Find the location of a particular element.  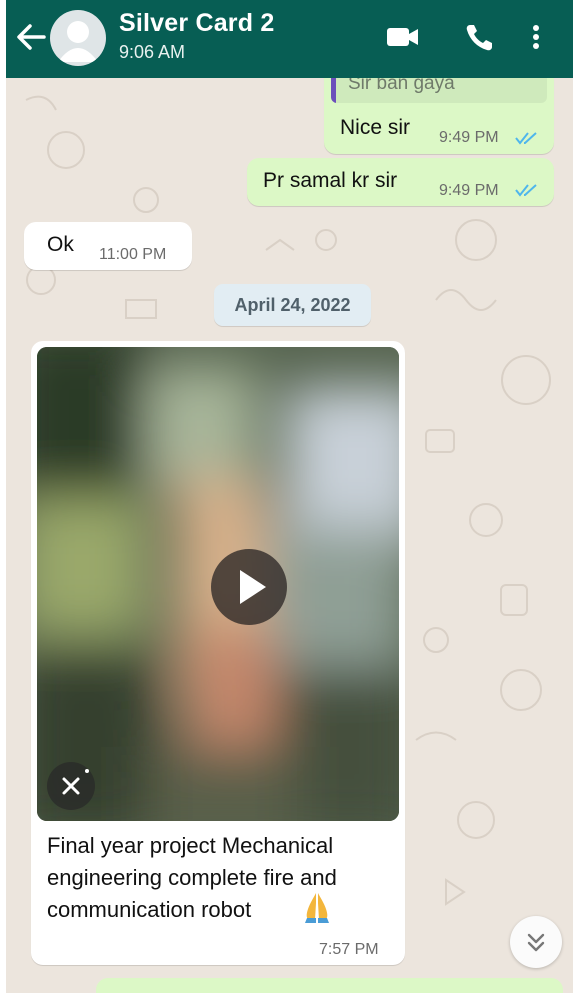

date-separator-text: April 24, 2022 is located at coordinates (292, 305).